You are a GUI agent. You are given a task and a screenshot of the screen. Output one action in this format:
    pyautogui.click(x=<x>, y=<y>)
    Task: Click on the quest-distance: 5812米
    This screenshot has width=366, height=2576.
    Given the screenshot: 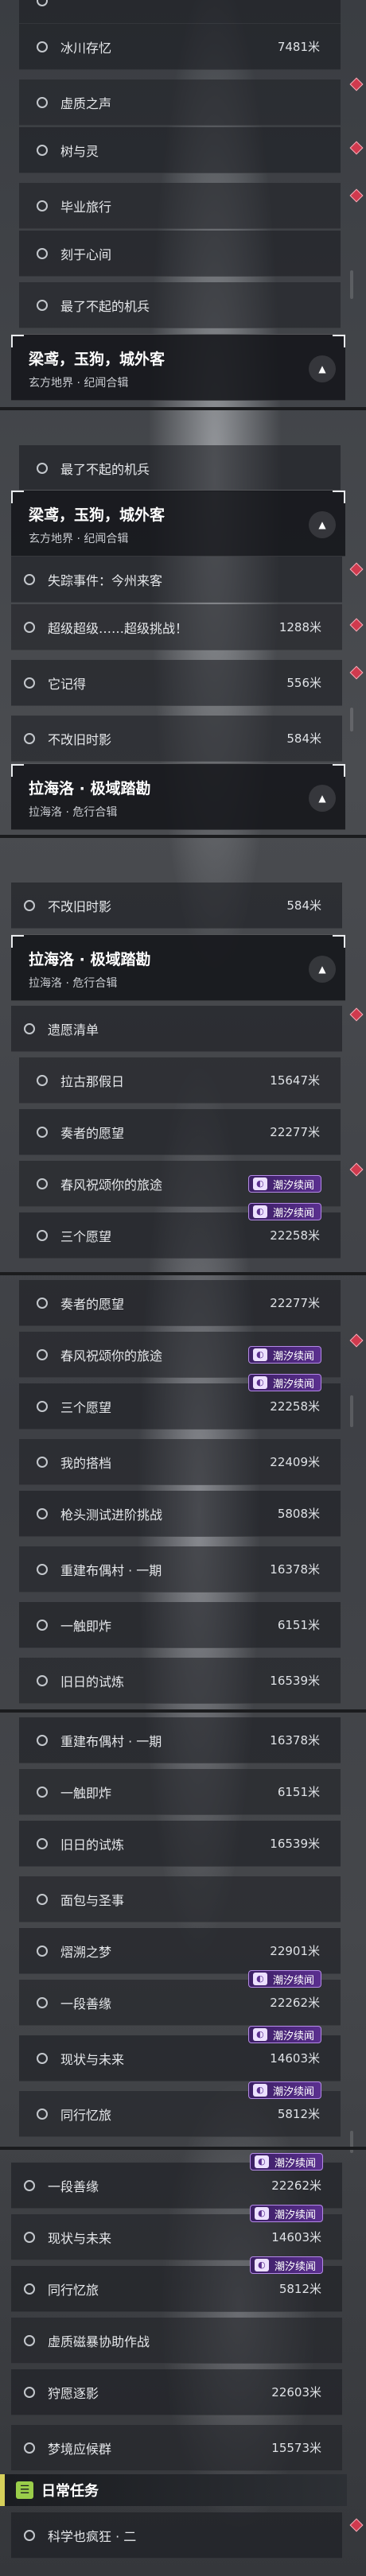 What is the action you would take?
    pyautogui.click(x=299, y=2289)
    